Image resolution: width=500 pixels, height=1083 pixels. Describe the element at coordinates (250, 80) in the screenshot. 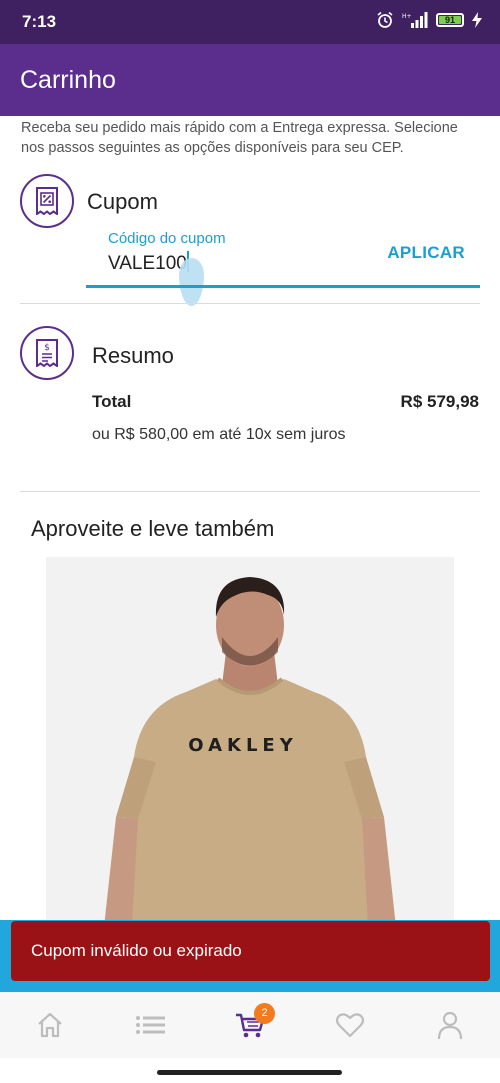

I see `app-bar: Carrinho` at that location.